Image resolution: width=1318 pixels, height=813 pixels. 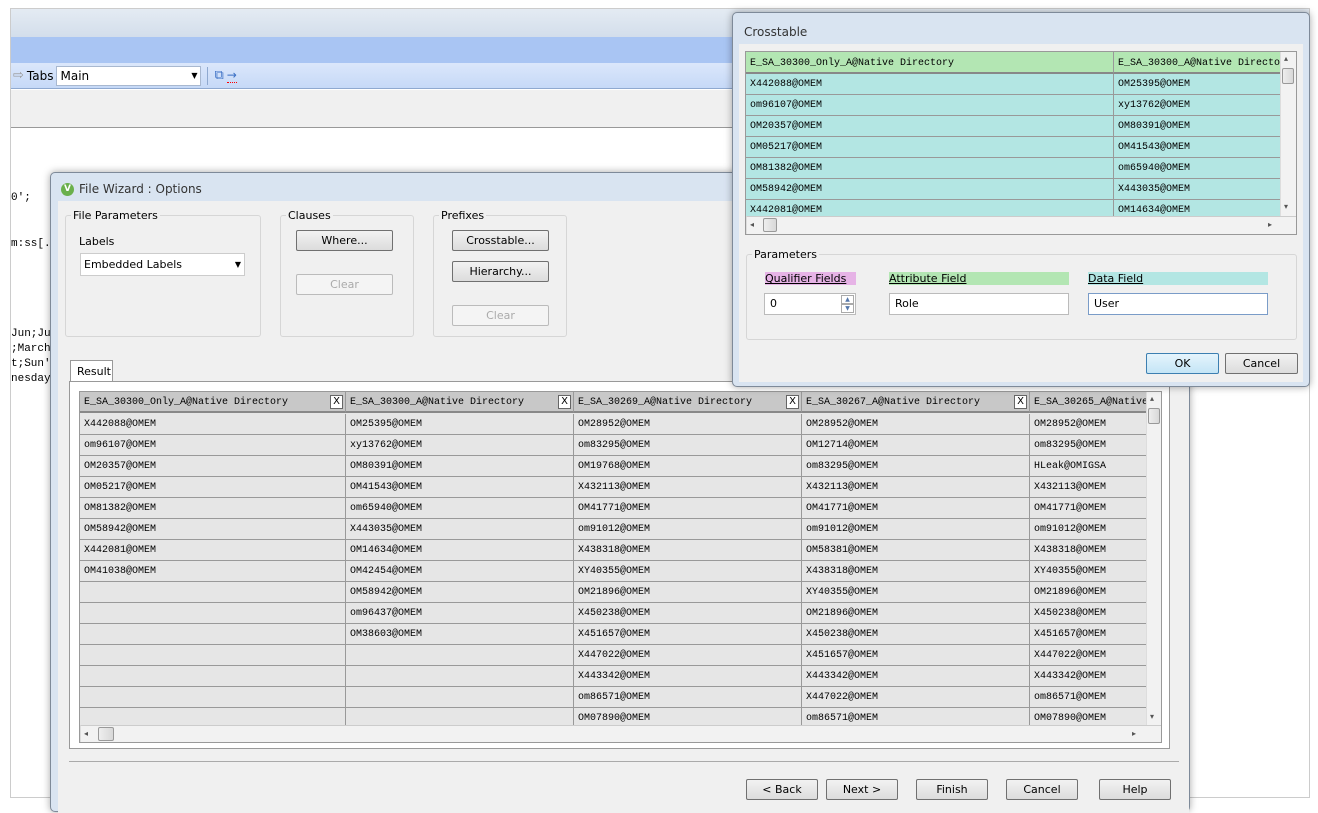 I want to click on ok-button: OK, so click(x=1182, y=363).